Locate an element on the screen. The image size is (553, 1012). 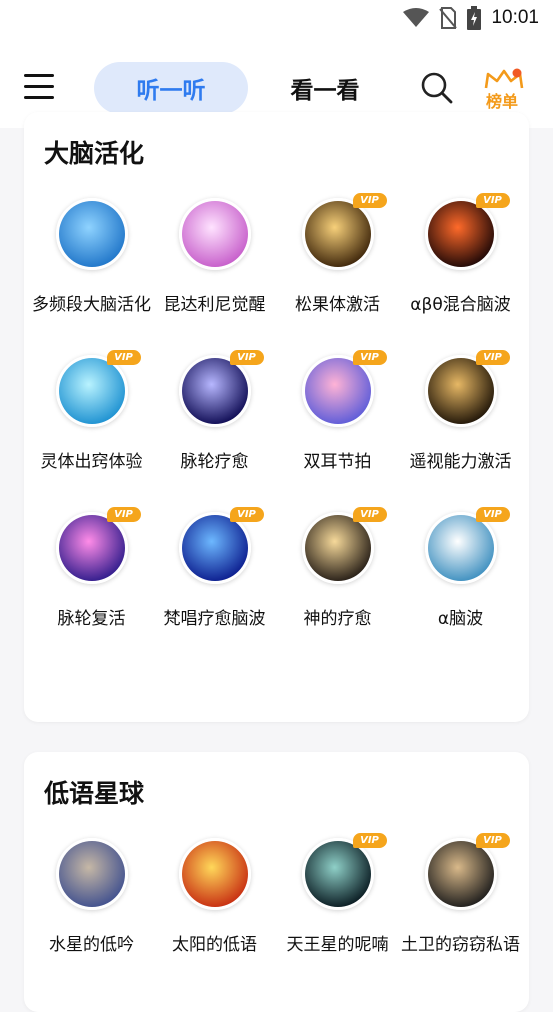
audio-item: VIP α脑波 is located at coordinates (460, 568).